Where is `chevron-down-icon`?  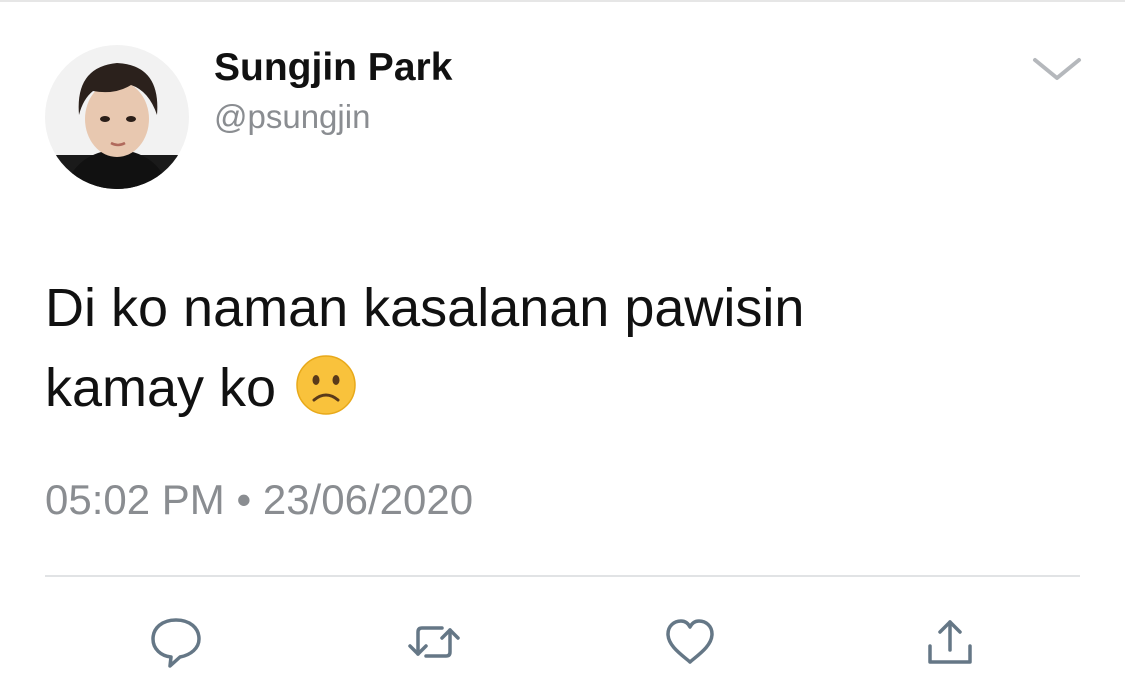
chevron-down-icon is located at coordinates (1057, 69).